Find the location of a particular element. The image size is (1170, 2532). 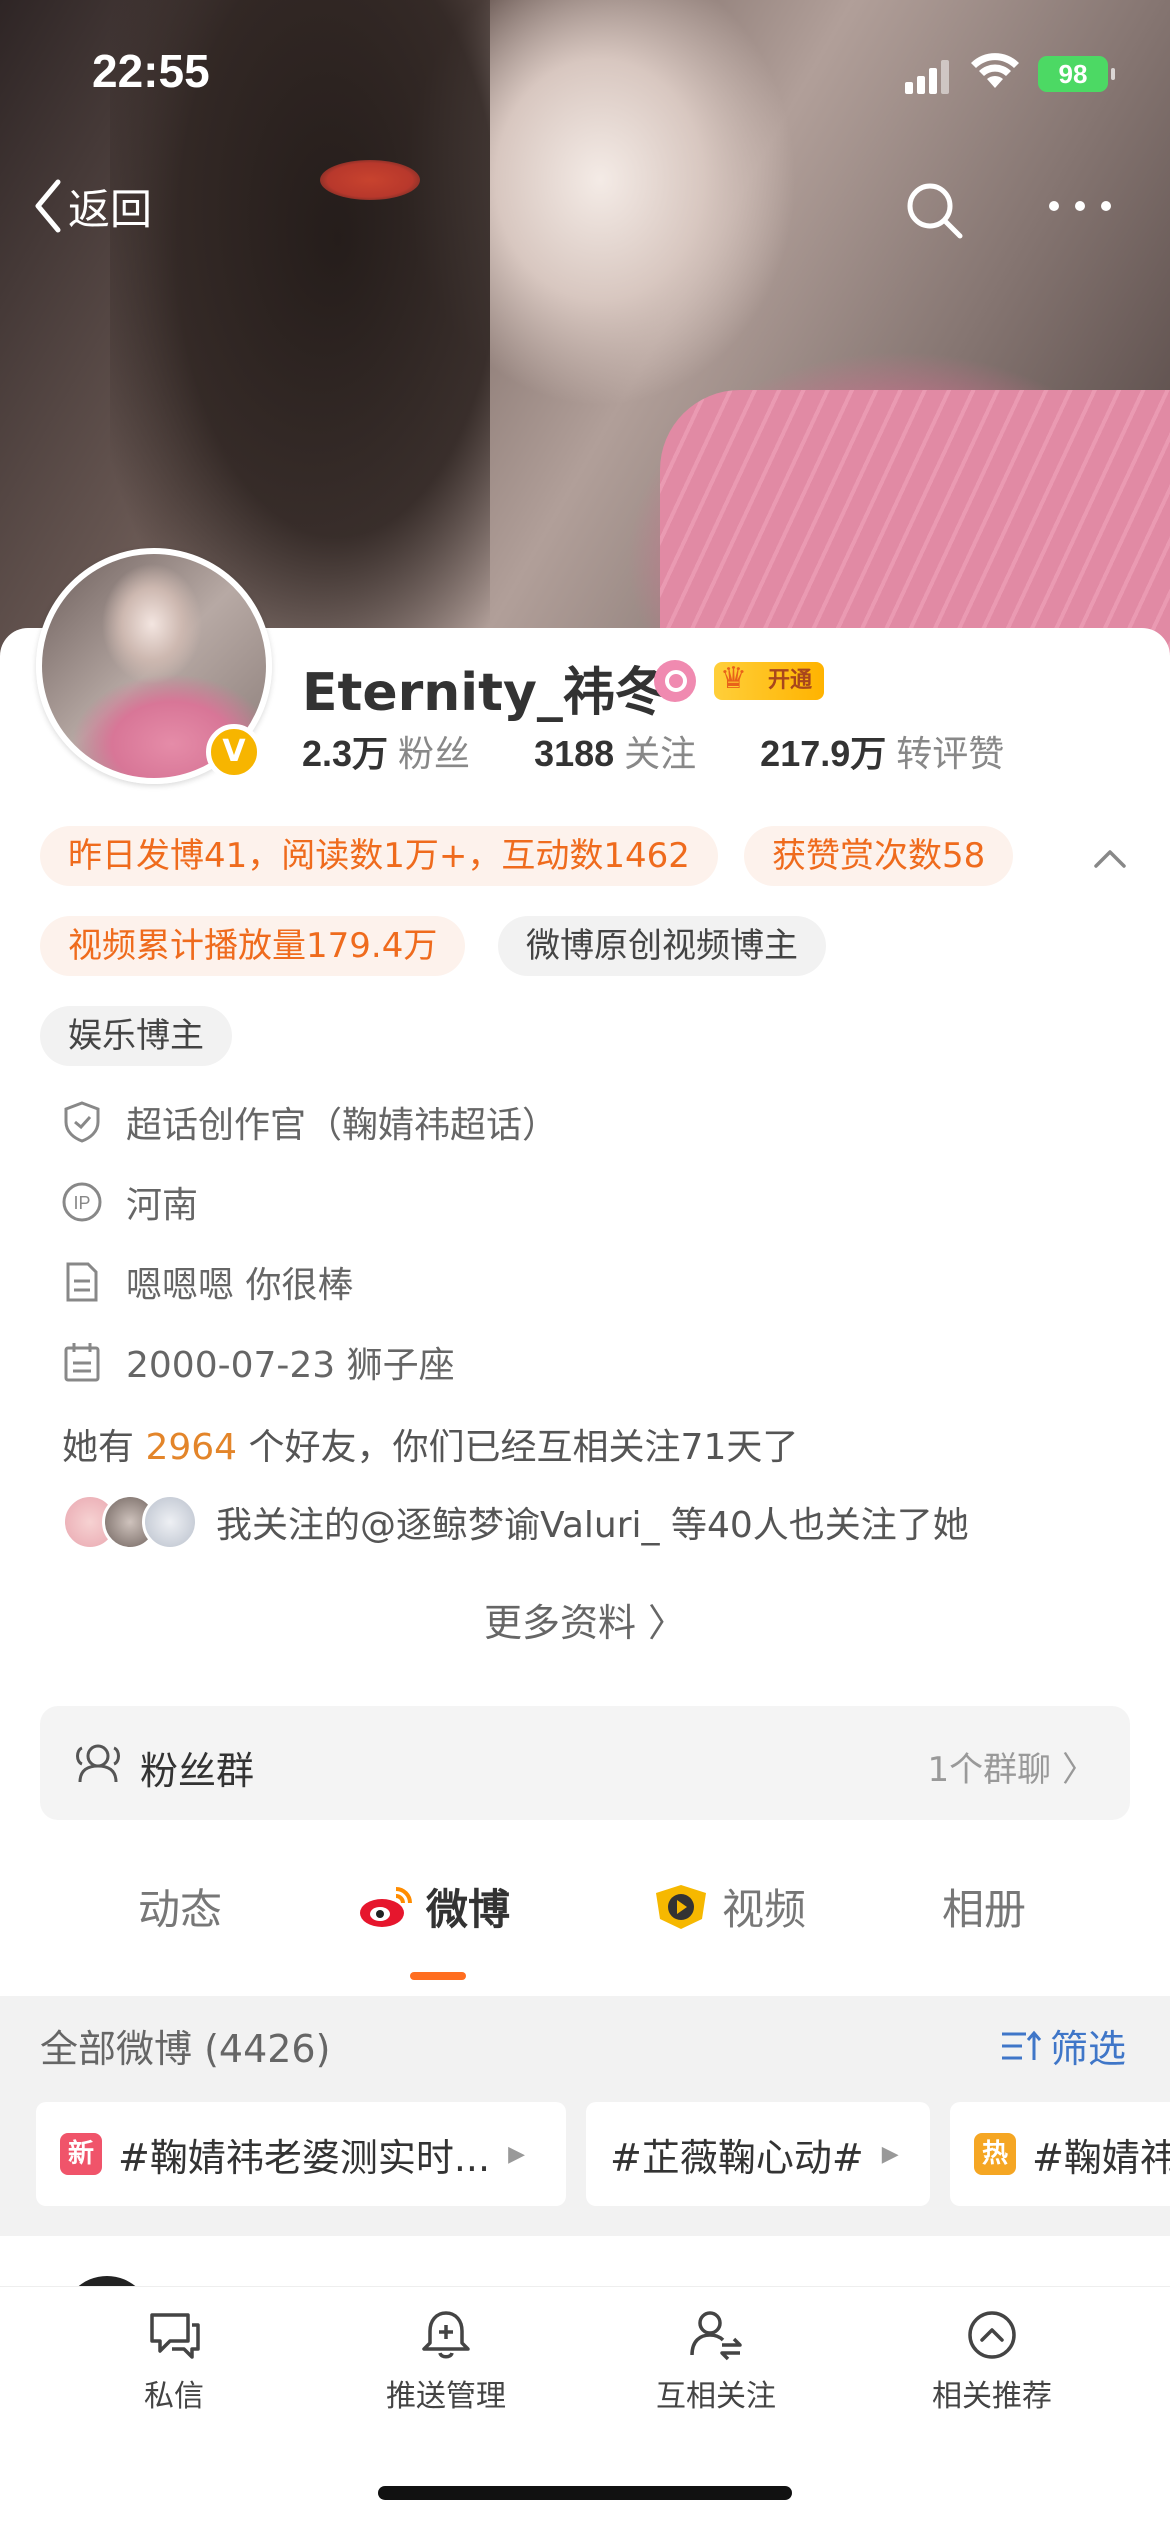

stat-followers-label: 粉丝 is located at coordinates (434, 754).